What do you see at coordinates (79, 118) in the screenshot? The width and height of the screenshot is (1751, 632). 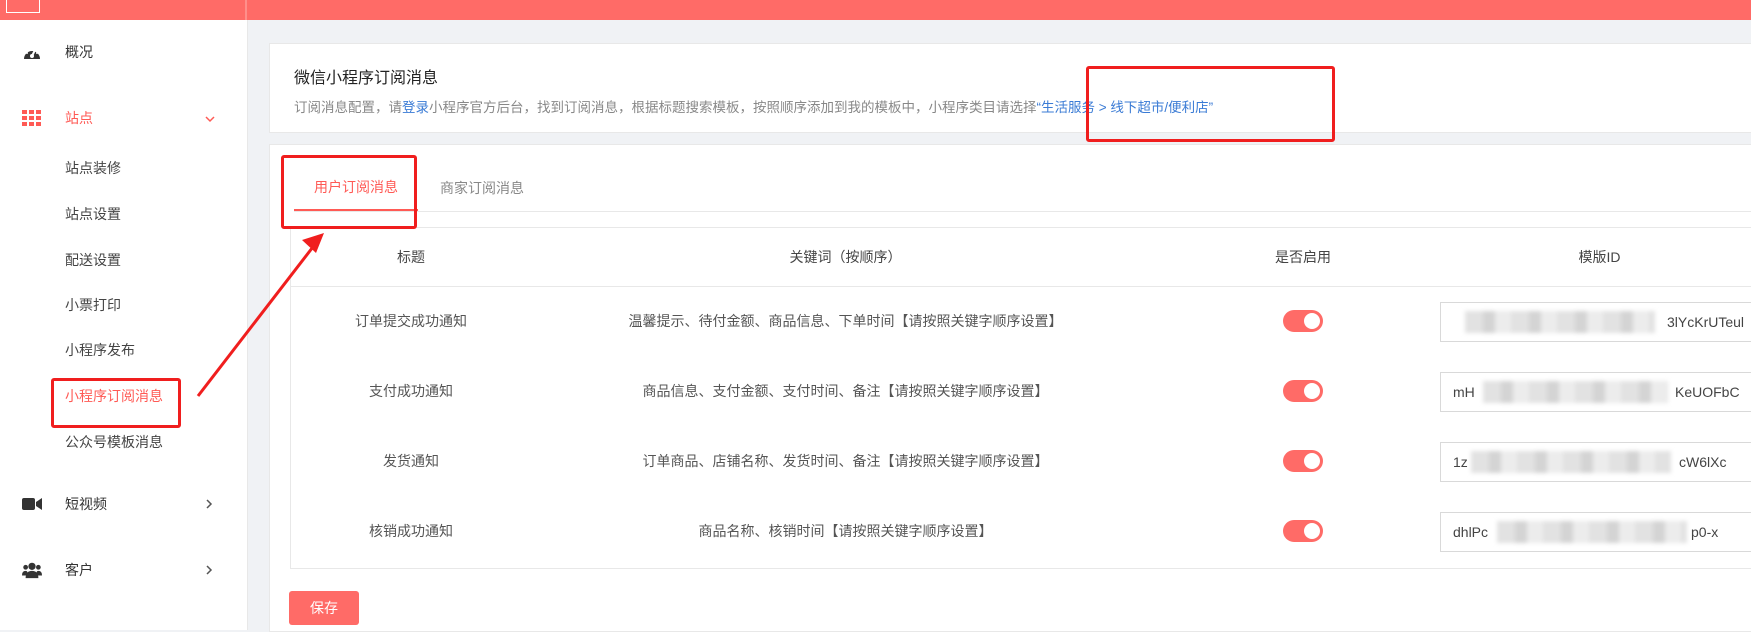 I see `sidebar-item-label: 站点` at bounding box center [79, 118].